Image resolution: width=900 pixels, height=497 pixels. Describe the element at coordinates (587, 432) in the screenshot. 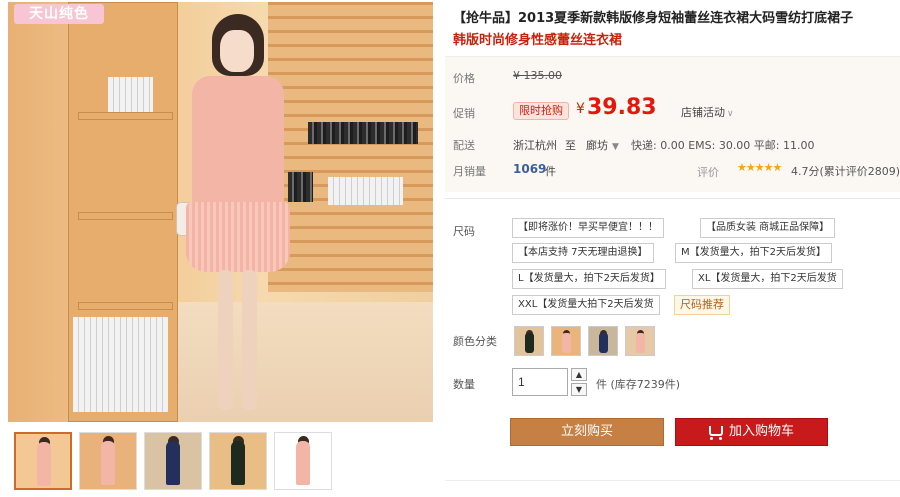

I see `buy-now-button: 立刻购买` at that location.